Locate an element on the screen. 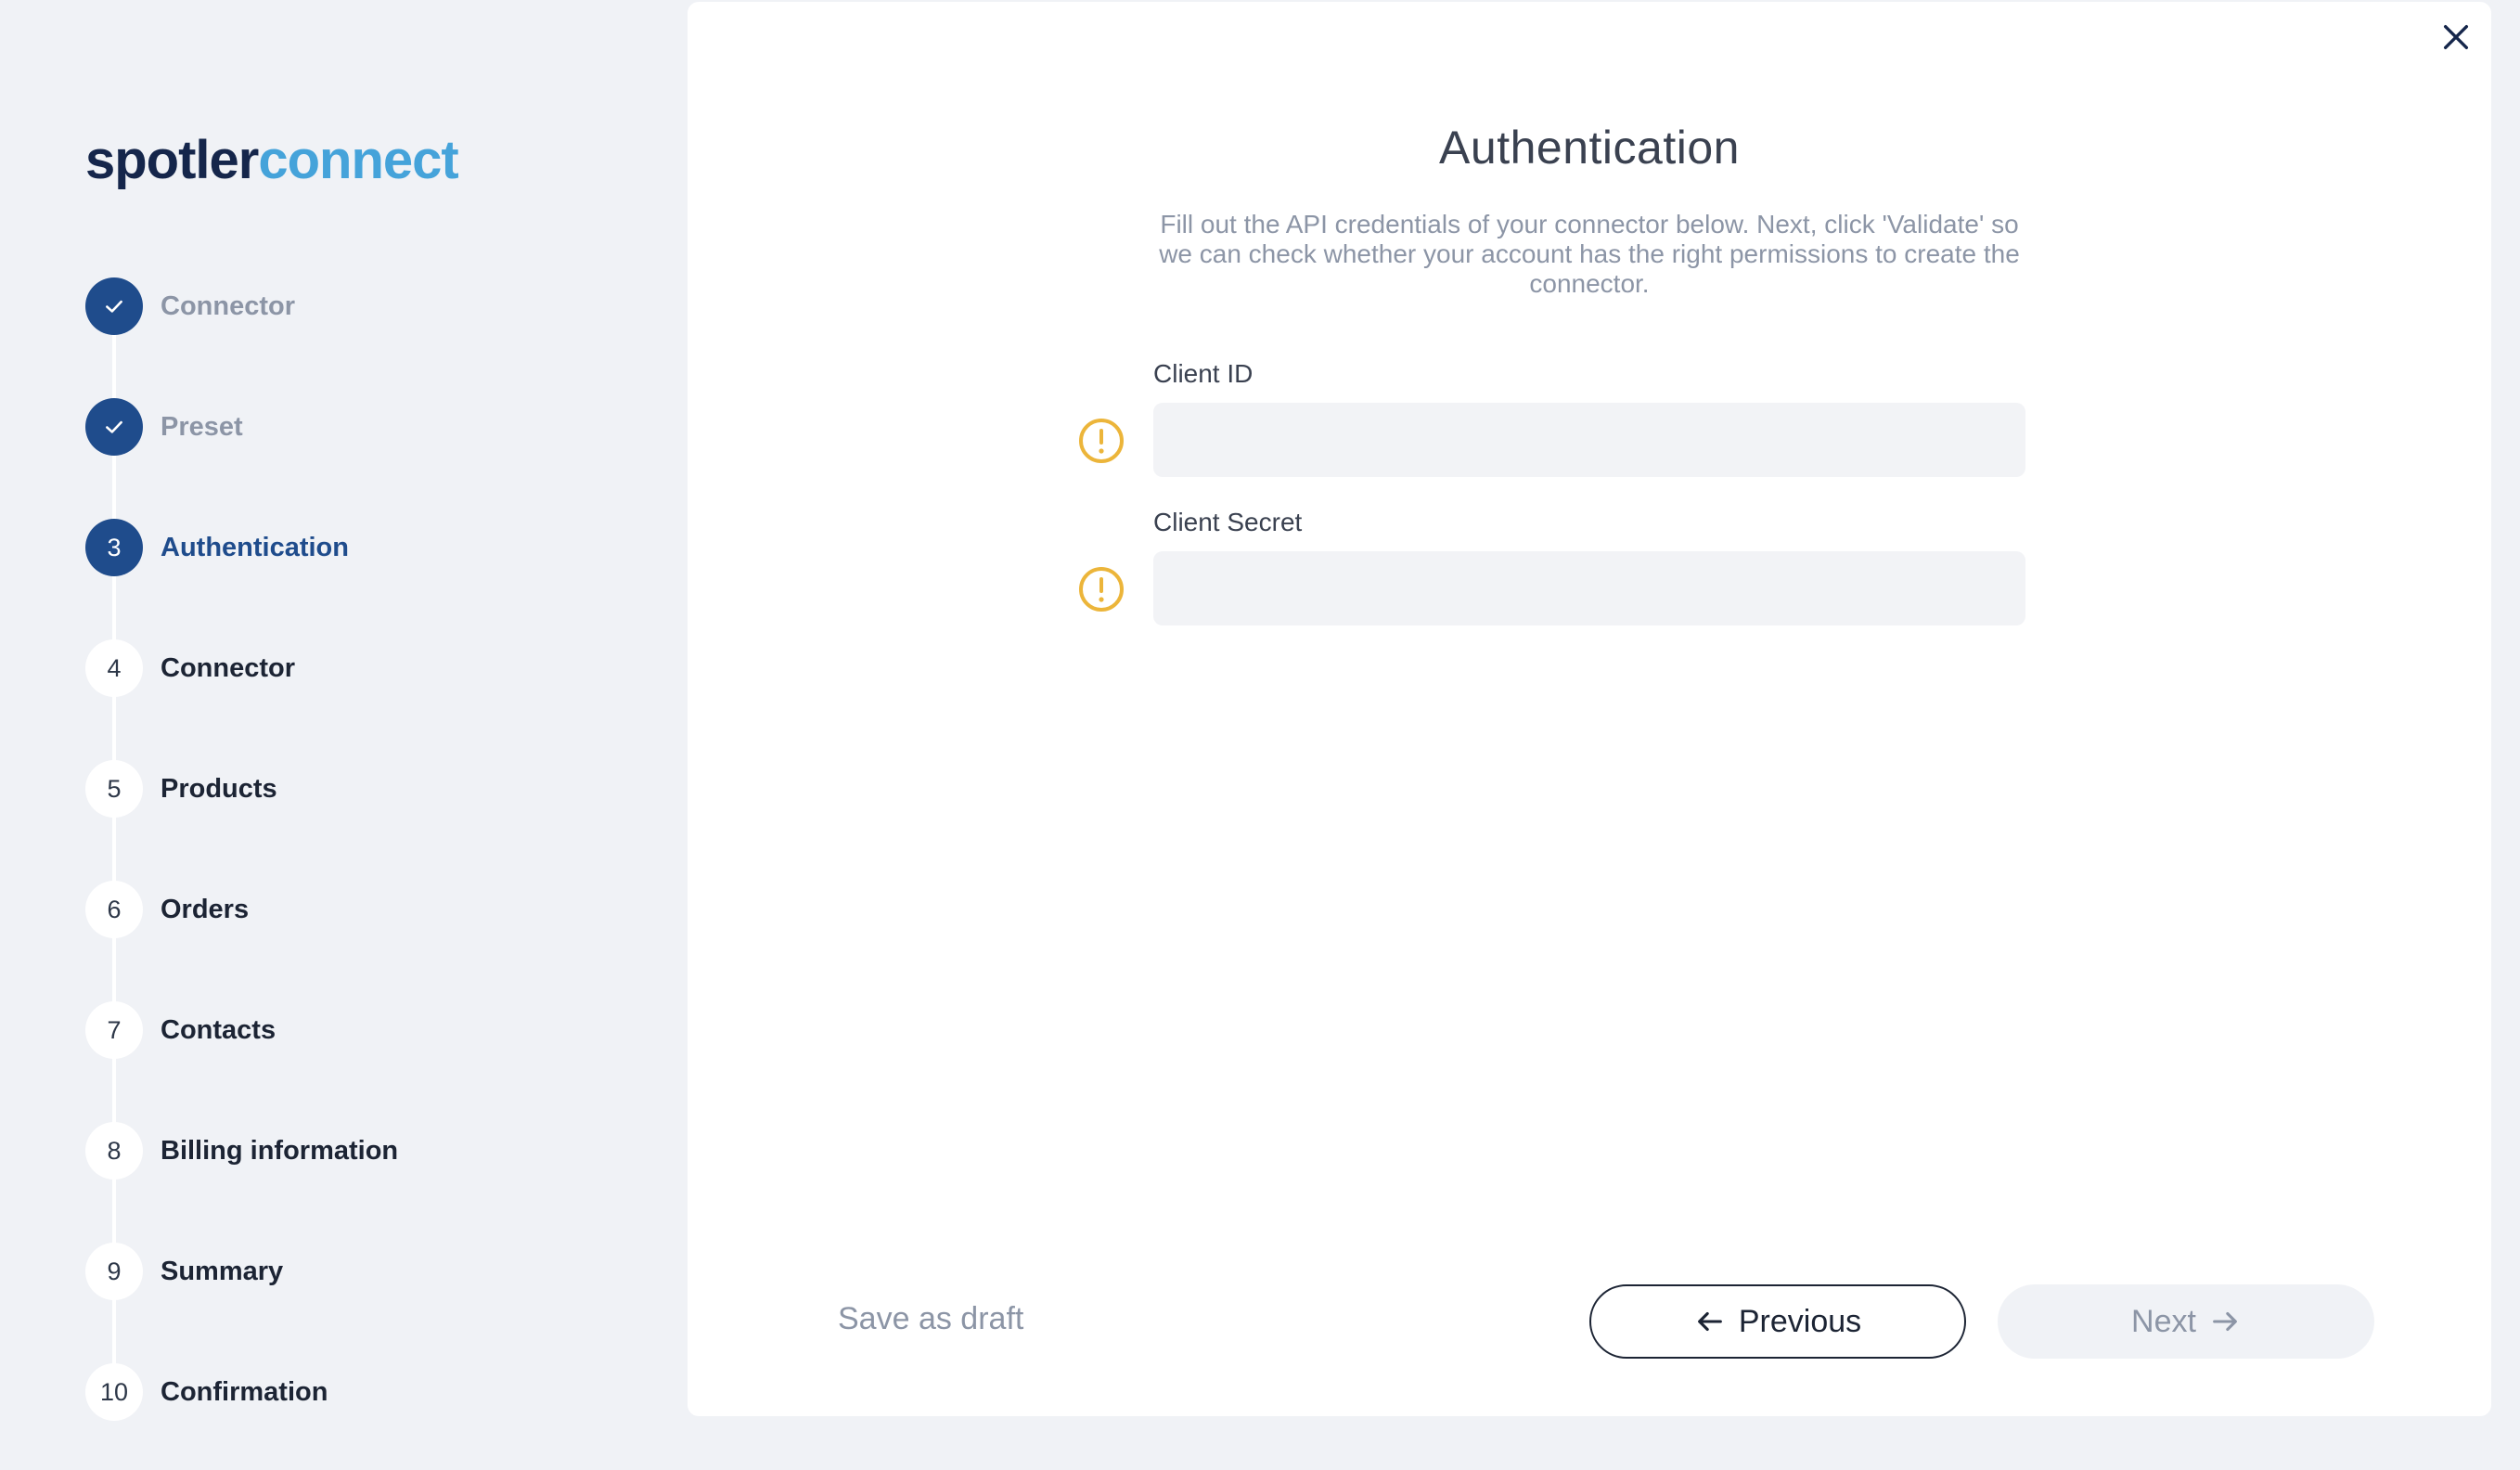 The height and width of the screenshot is (1470, 2520). step-billing-information: 8 Billing information is located at coordinates (241, 1151).